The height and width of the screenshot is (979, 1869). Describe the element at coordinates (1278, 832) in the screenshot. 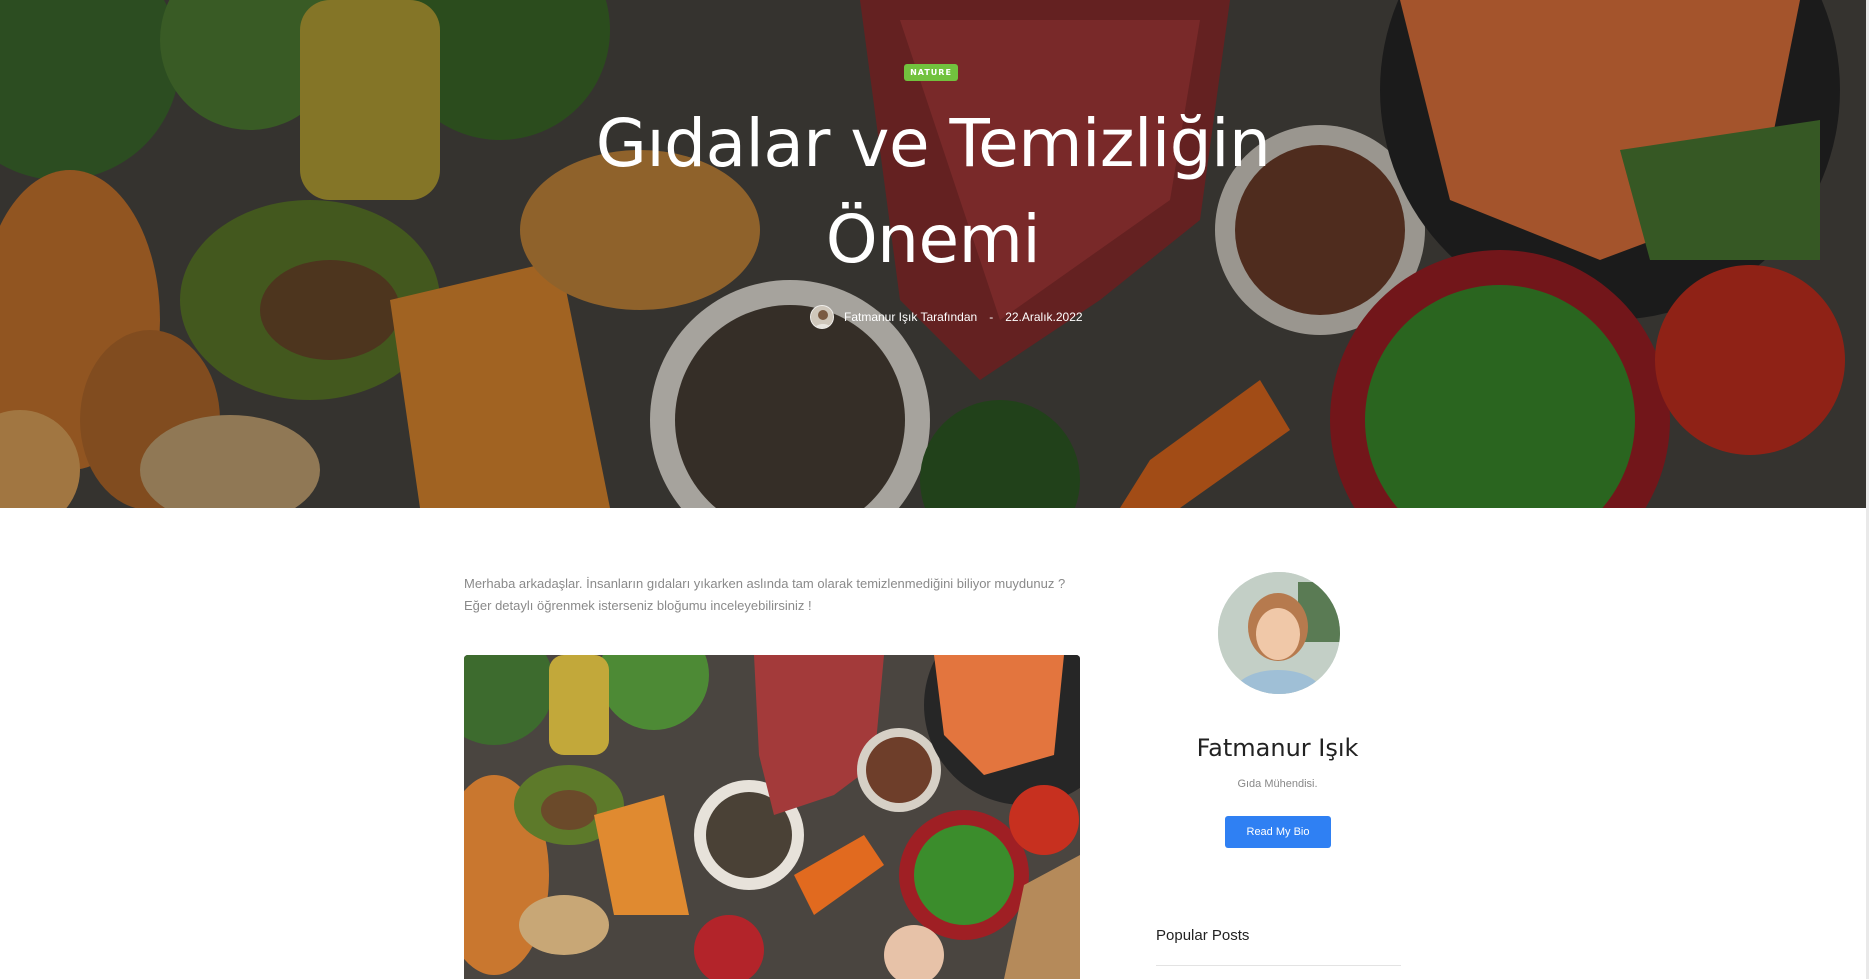

I see `read-bio-button: Read My Bio` at that location.